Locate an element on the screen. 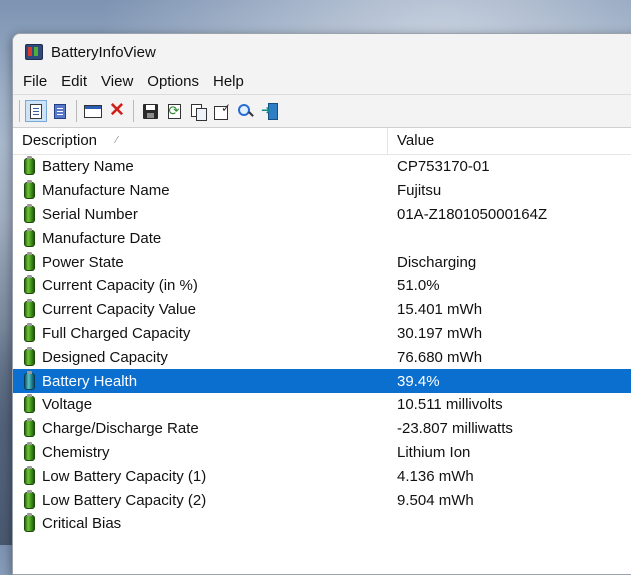 The width and height of the screenshot is (631, 575). row-value: -23.807 milliwatts is located at coordinates (455, 429).